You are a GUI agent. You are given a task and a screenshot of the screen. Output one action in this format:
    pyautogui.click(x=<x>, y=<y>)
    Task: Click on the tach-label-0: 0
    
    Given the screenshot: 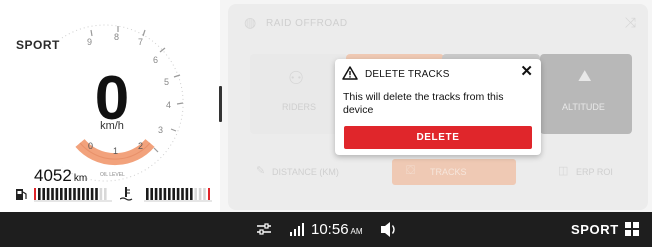 What is the action you would take?
    pyautogui.click(x=91, y=146)
    